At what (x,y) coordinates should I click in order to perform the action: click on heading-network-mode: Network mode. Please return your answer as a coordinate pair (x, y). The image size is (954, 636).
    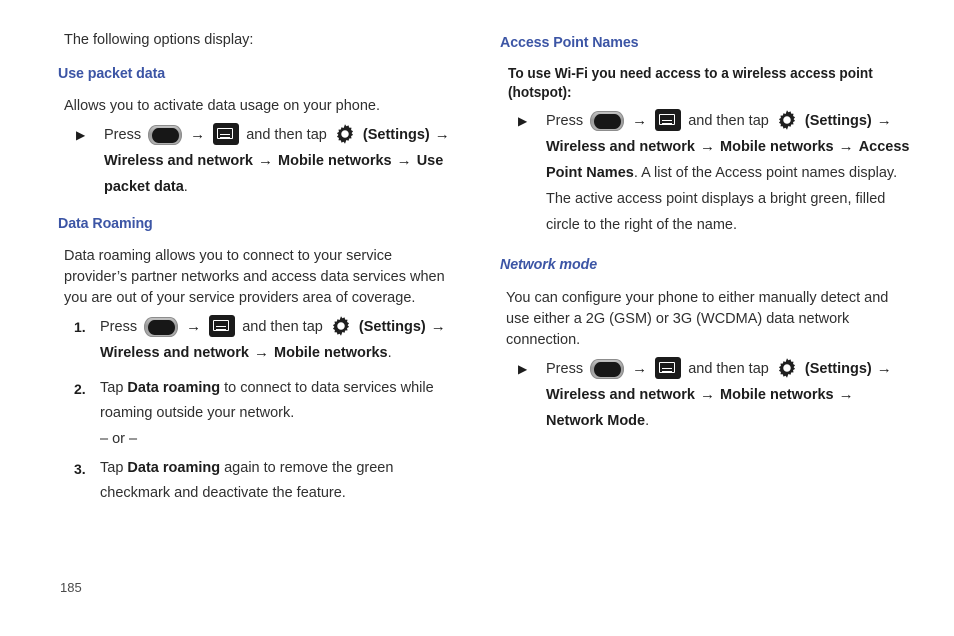
    Looking at the image, I should click on (549, 264).